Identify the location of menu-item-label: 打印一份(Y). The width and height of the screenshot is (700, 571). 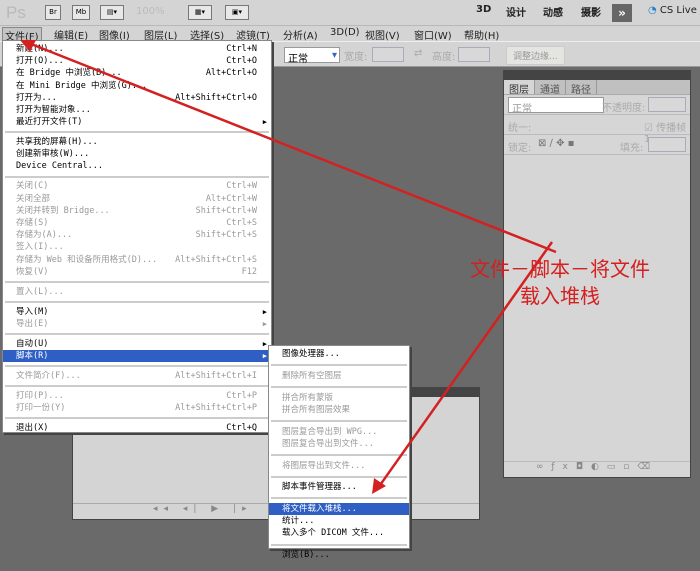
(41, 407).